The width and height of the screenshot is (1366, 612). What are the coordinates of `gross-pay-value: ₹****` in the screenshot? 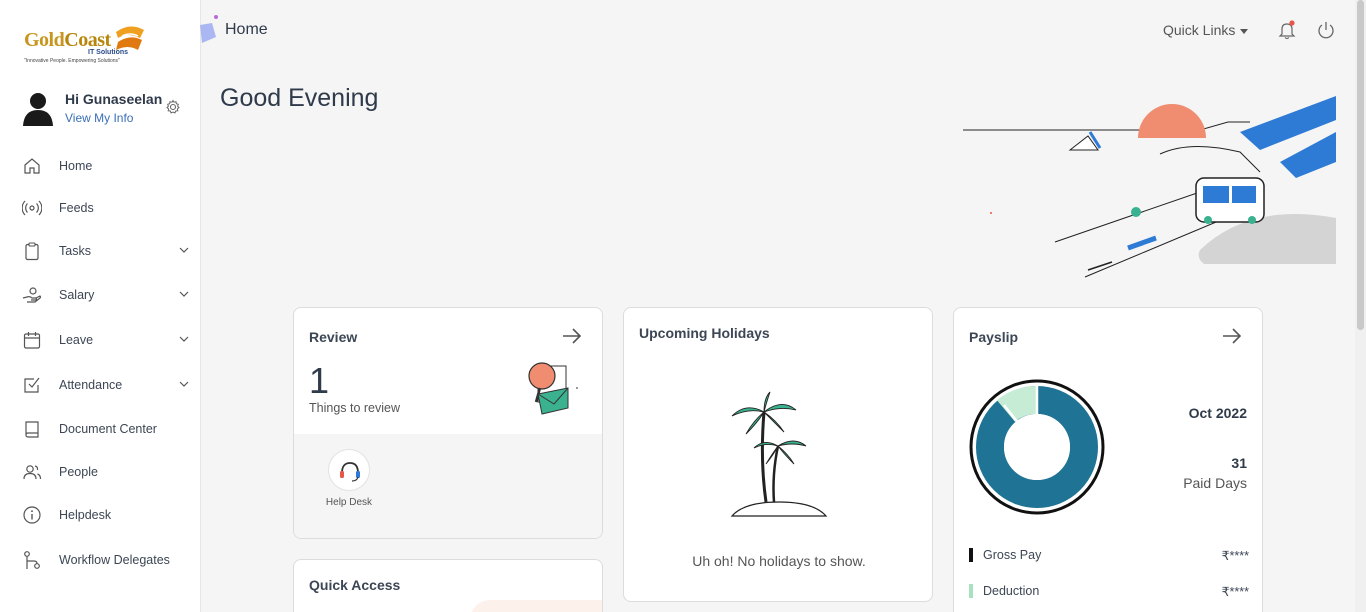 It's located at (1235, 556).